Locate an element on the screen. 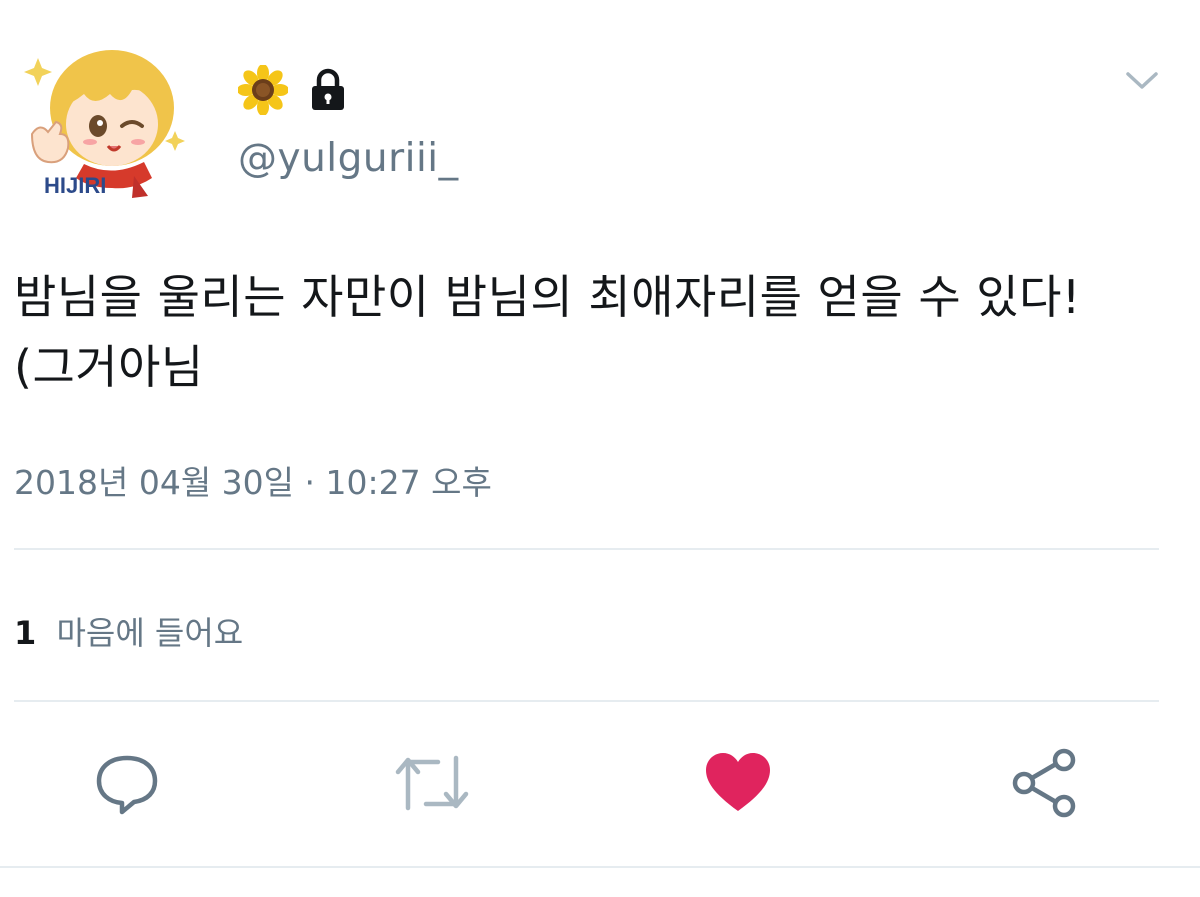 This screenshot has width=1200, height=897. share-button is located at coordinates (1045, 785).